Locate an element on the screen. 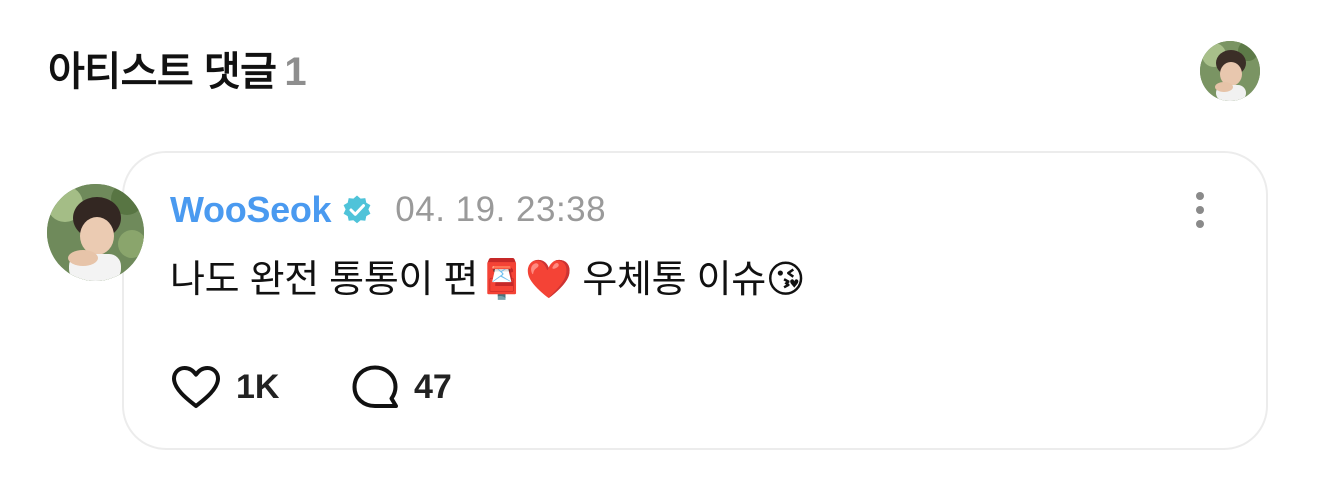  user-avatar is located at coordinates (1230, 71).